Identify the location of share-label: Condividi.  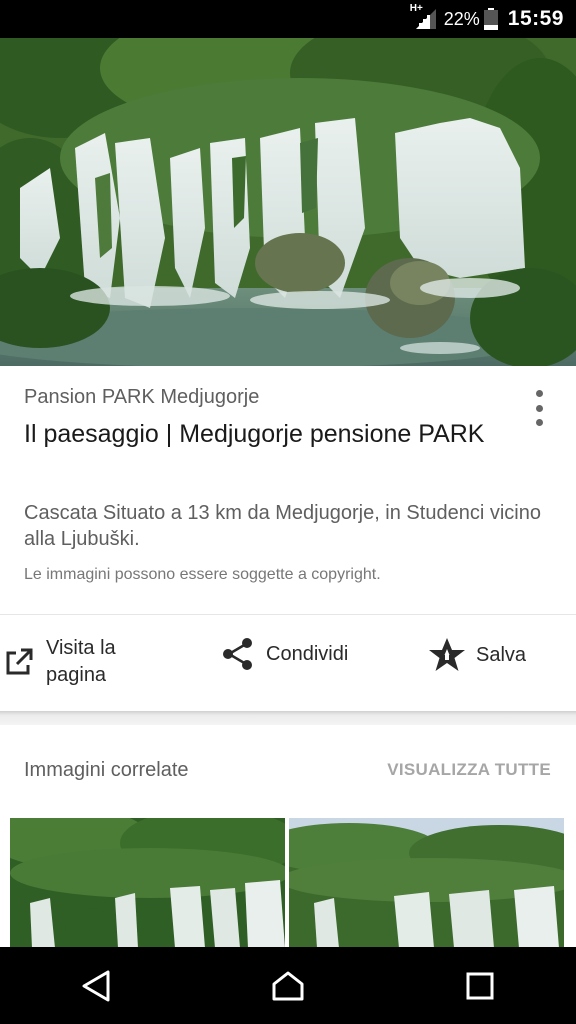
(307, 653).